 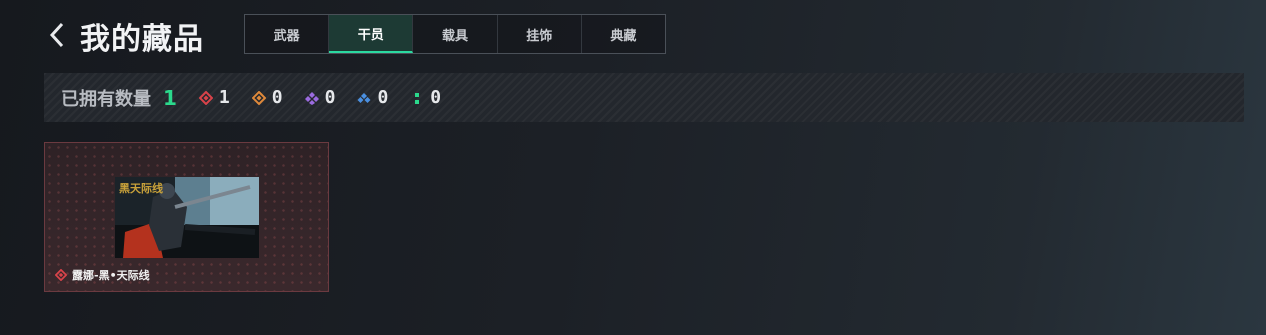 I want to click on tab-vehicles: 载具, so click(x=455, y=34).